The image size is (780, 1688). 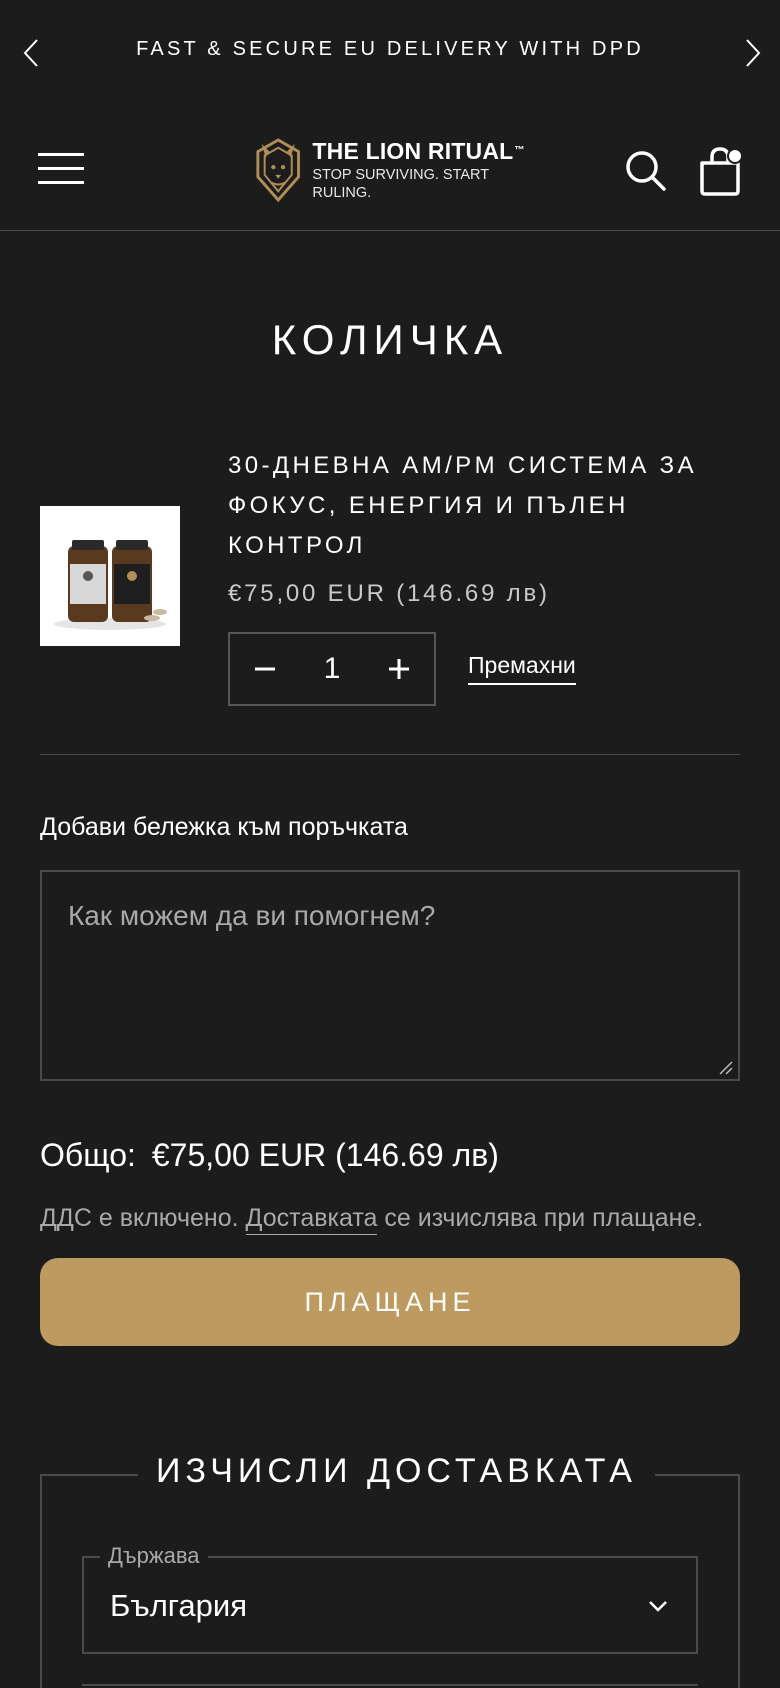 What do you see at coordinates (753, 53) in the screenshot?
I see `chevron-right-icon` at bounding box center [753, 53].